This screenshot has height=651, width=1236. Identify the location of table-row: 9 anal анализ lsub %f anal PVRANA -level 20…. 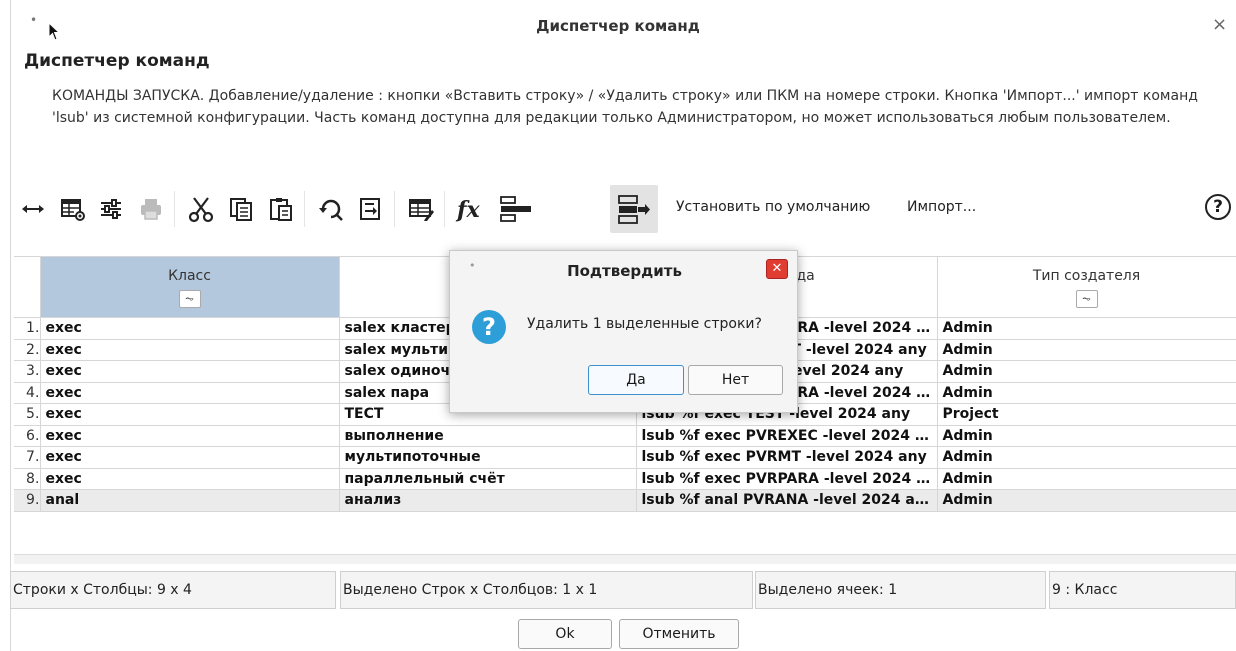
(625, 500).